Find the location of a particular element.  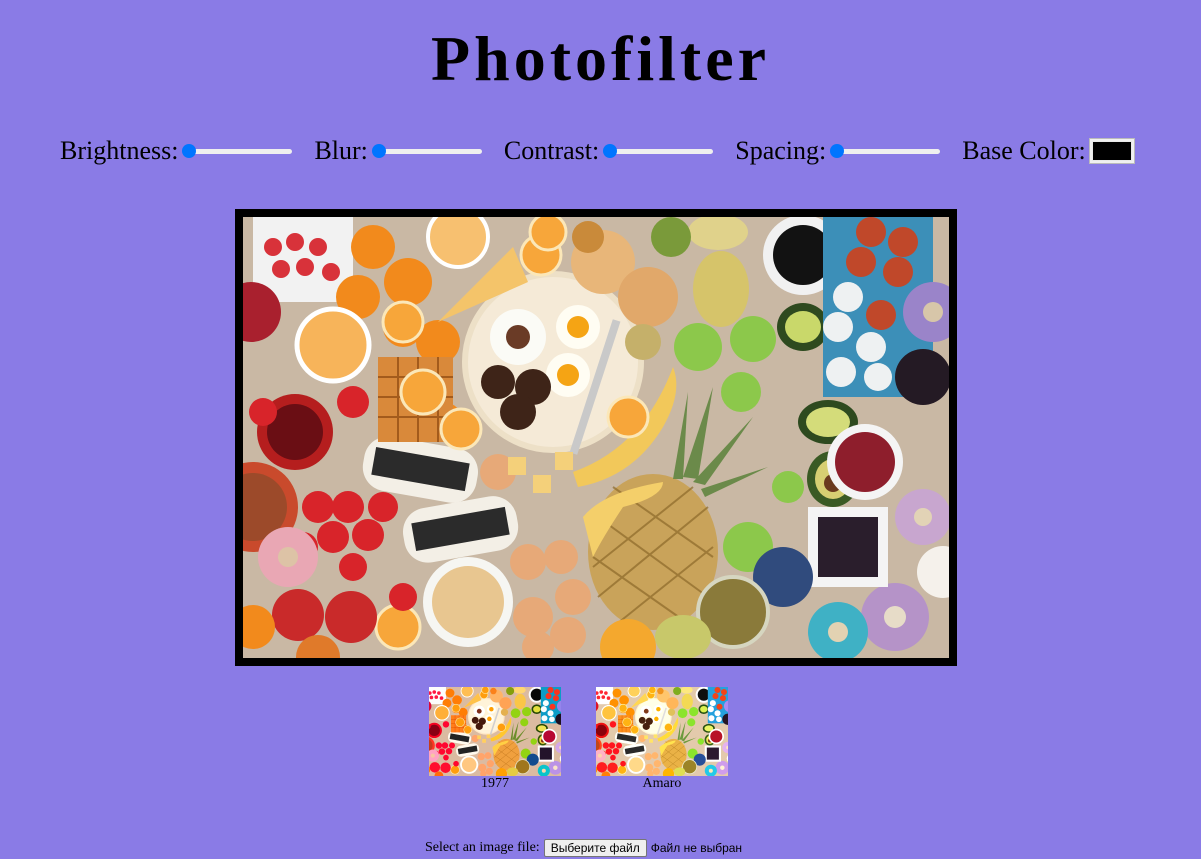

contrast-slider is located at coordinates (659, 151).